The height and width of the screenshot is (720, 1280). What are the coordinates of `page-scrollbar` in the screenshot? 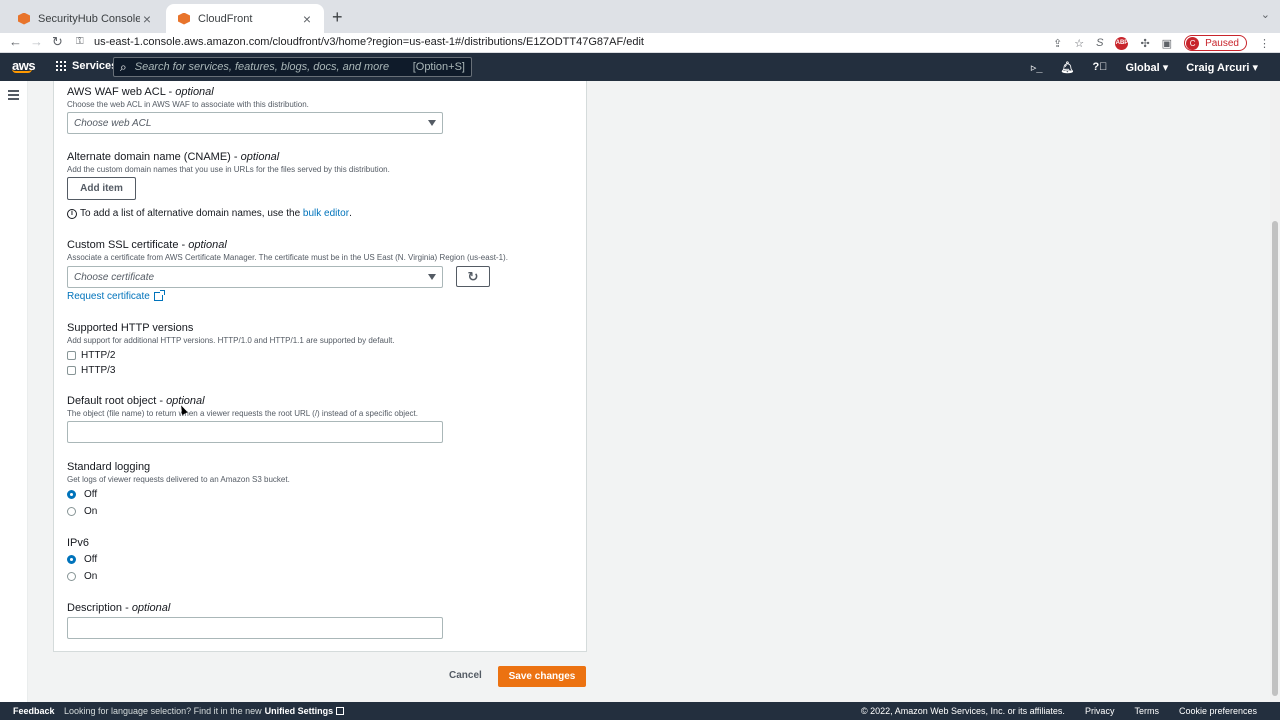 It's located at (1275, 391).